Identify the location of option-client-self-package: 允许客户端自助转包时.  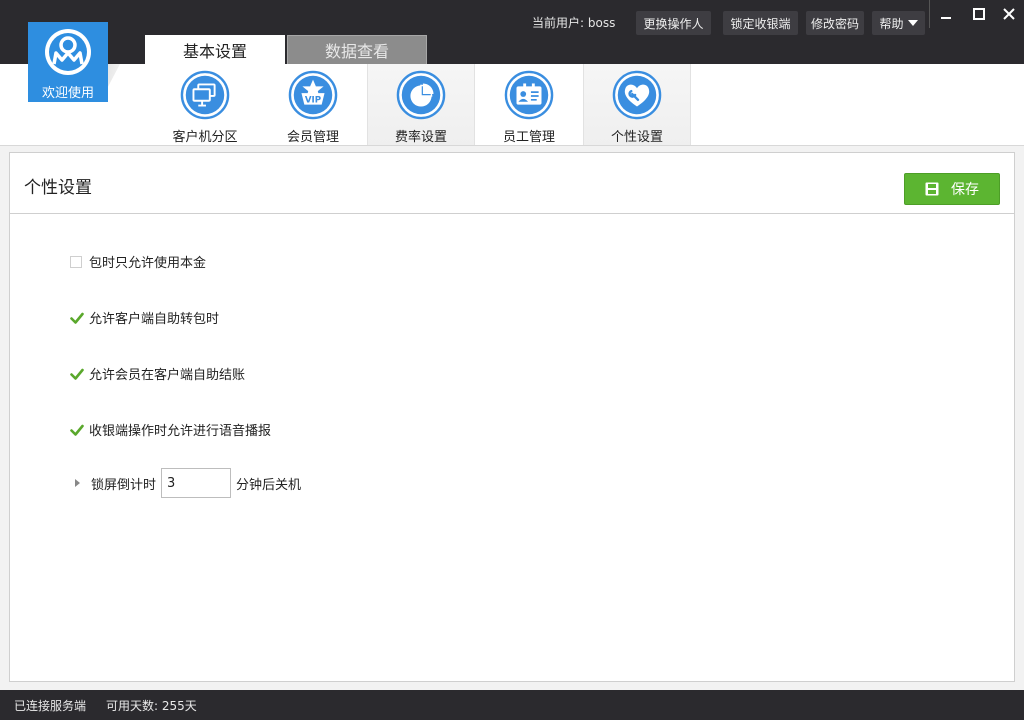
(144, 317).